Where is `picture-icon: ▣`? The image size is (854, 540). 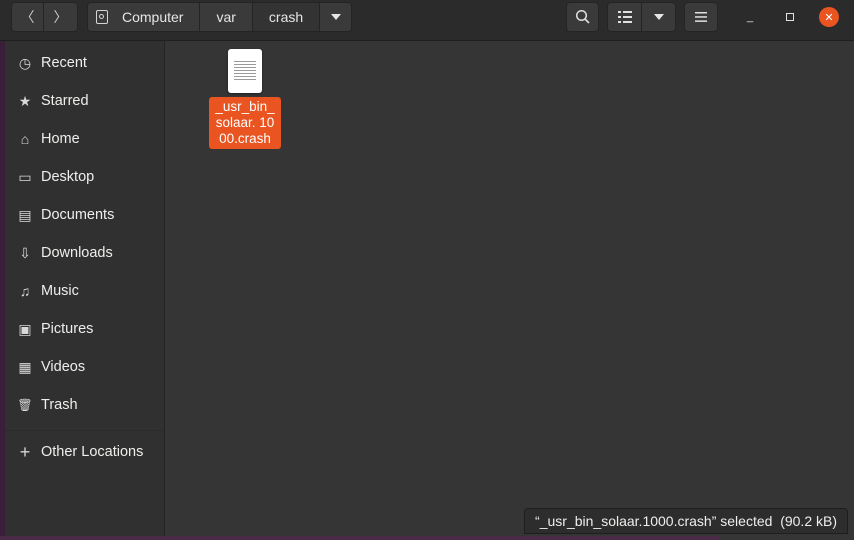
picture-icon: ▣ is located at coordinates (25, 328).